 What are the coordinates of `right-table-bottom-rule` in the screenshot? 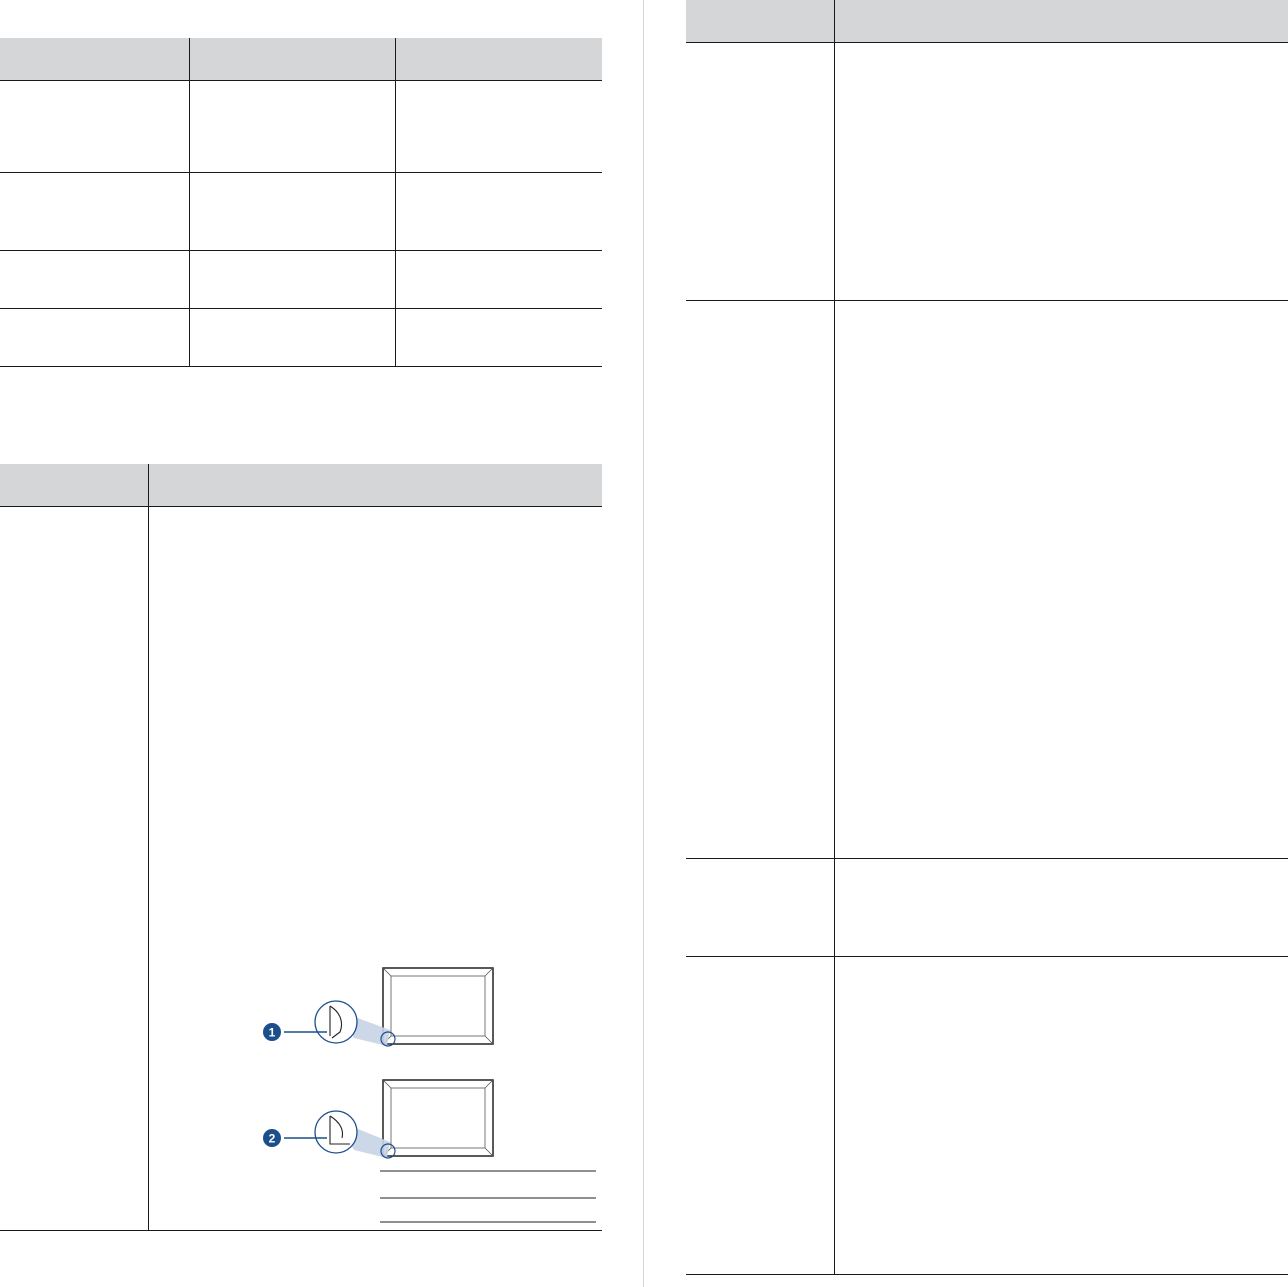 It's located at (987, 1274).